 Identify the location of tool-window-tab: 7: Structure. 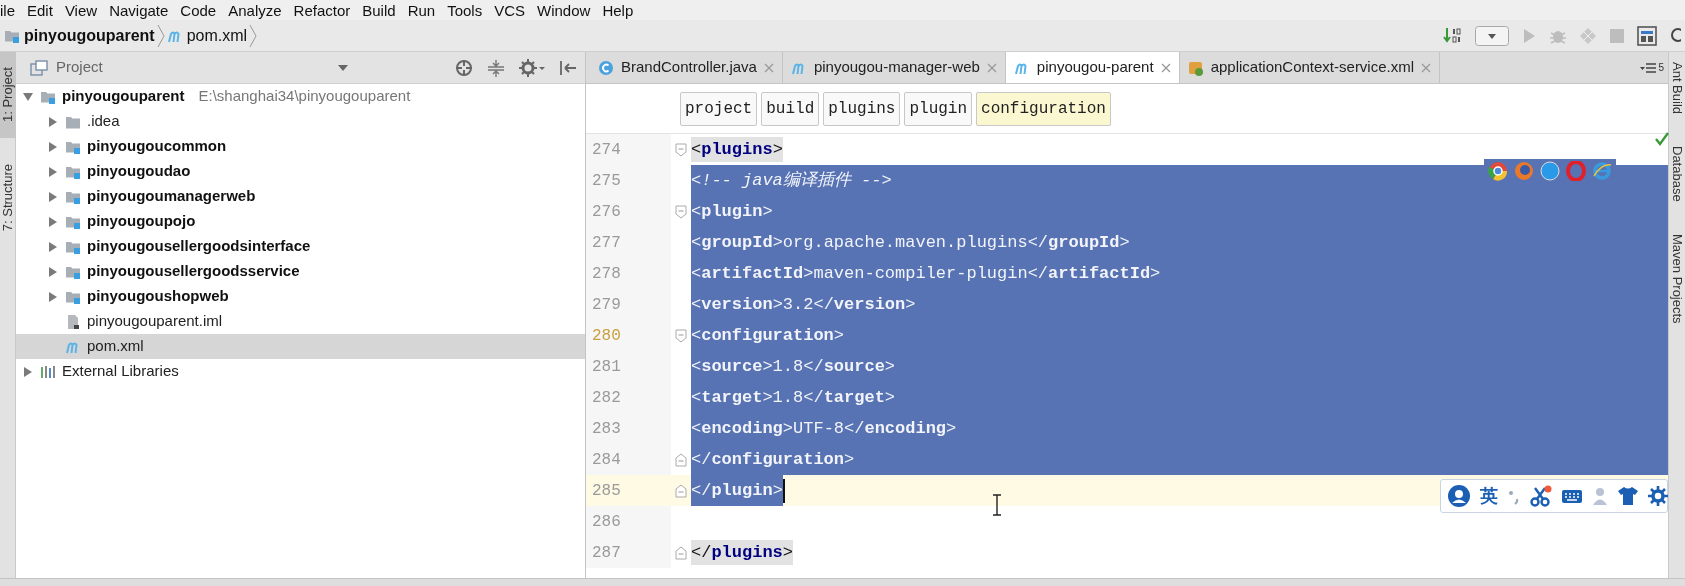
(8, 198).